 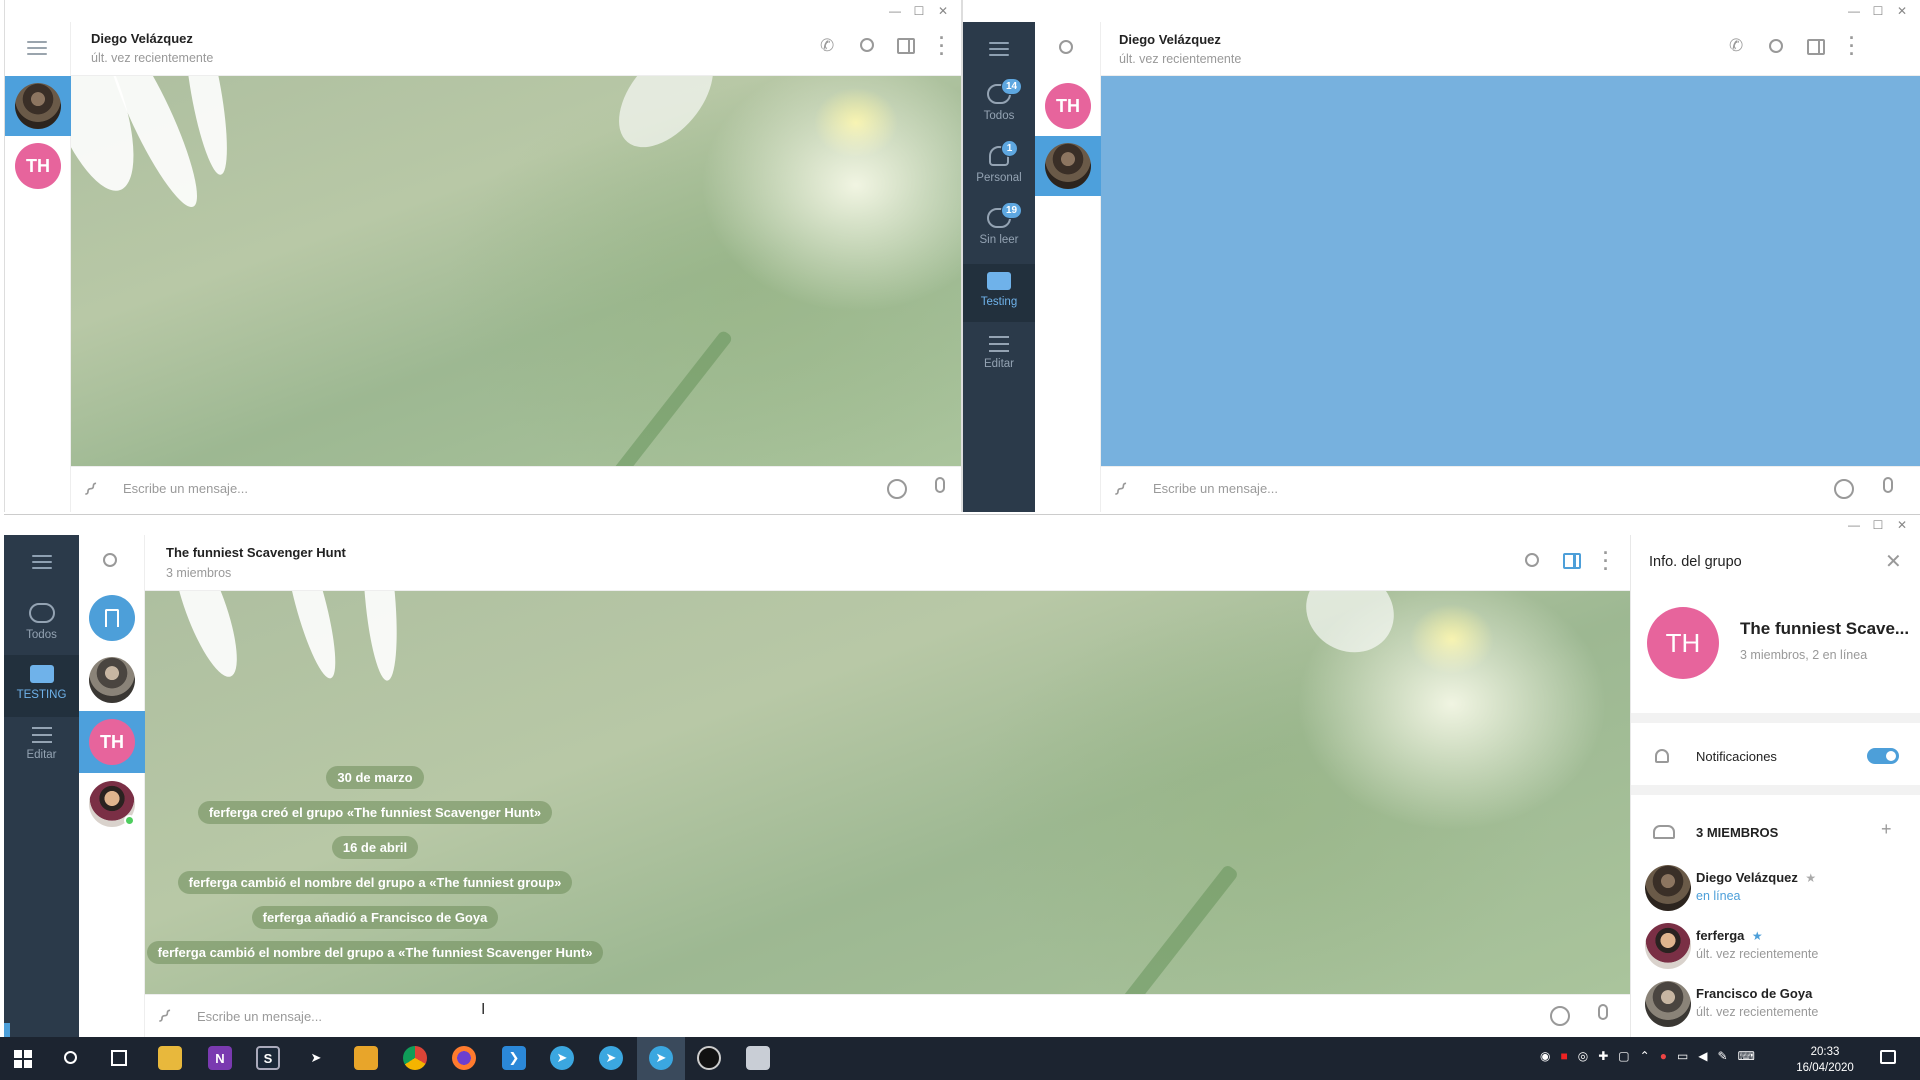 I want to click on tray-app-icon: ●, so click(x=1663, y=1056).